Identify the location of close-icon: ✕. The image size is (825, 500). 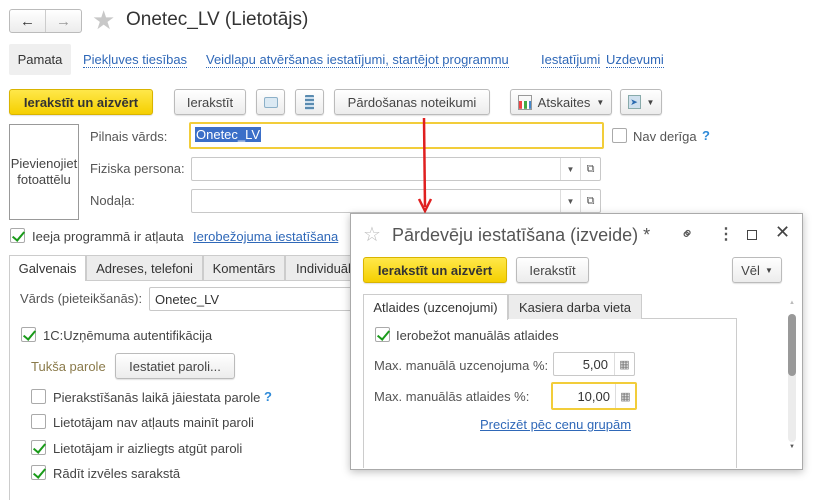
(782, 232).